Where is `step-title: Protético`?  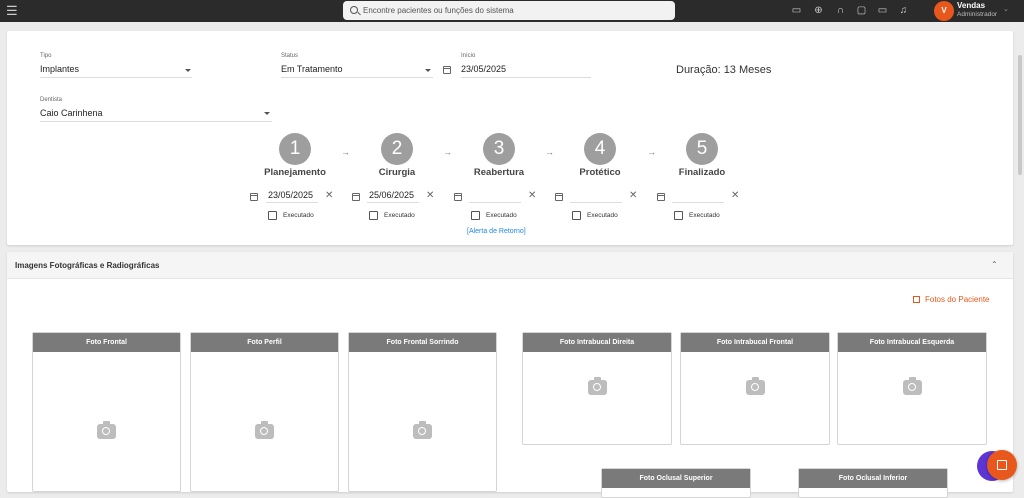 step-title: Protético is located at coordinates (600, 172).